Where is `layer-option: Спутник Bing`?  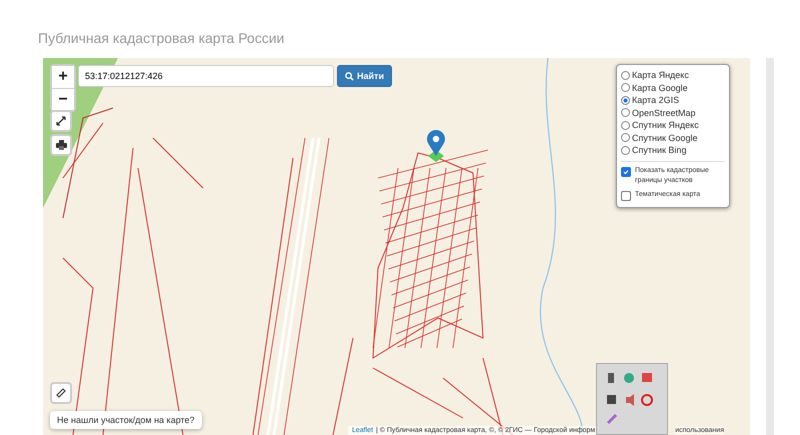
layer-option: Спутник Bing is located at coordinates (673, 150).